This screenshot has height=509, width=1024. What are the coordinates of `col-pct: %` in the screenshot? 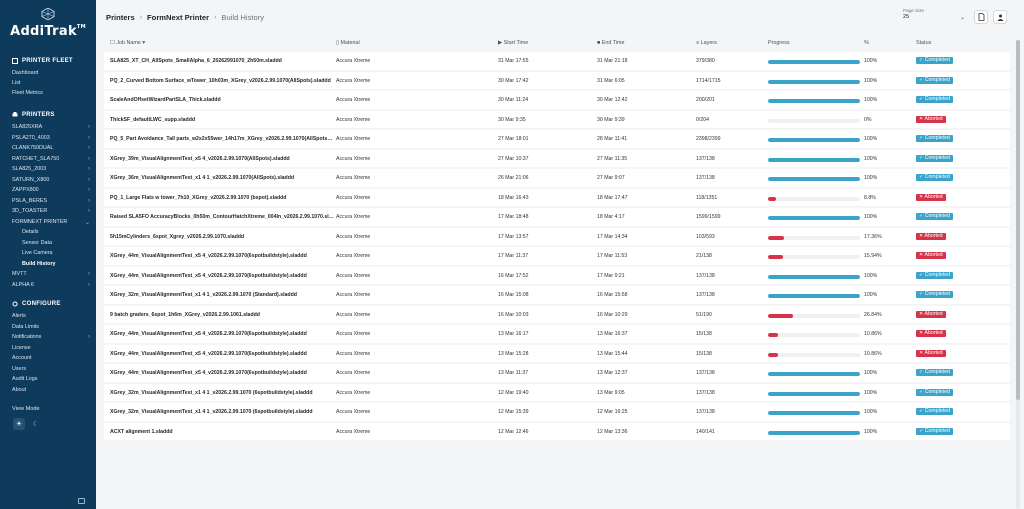 It's located at (866, 43).